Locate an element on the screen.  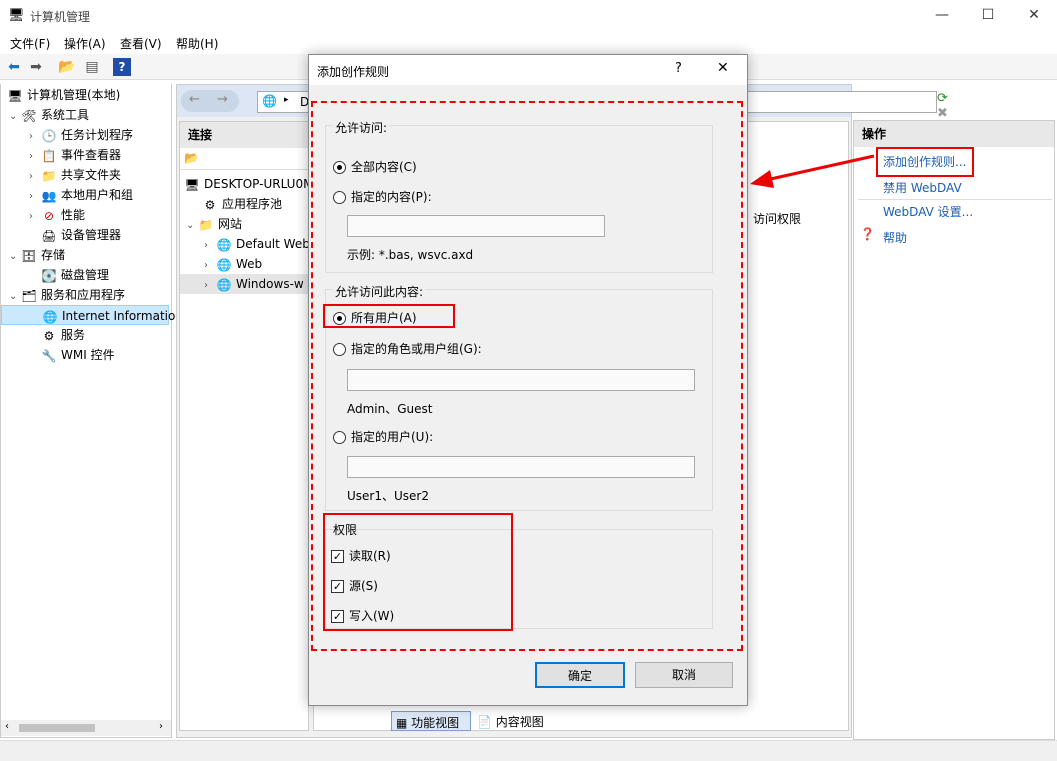
tree-system-tools: ⌄ 🛠 系统工具 is located at coordinates (86, 115).